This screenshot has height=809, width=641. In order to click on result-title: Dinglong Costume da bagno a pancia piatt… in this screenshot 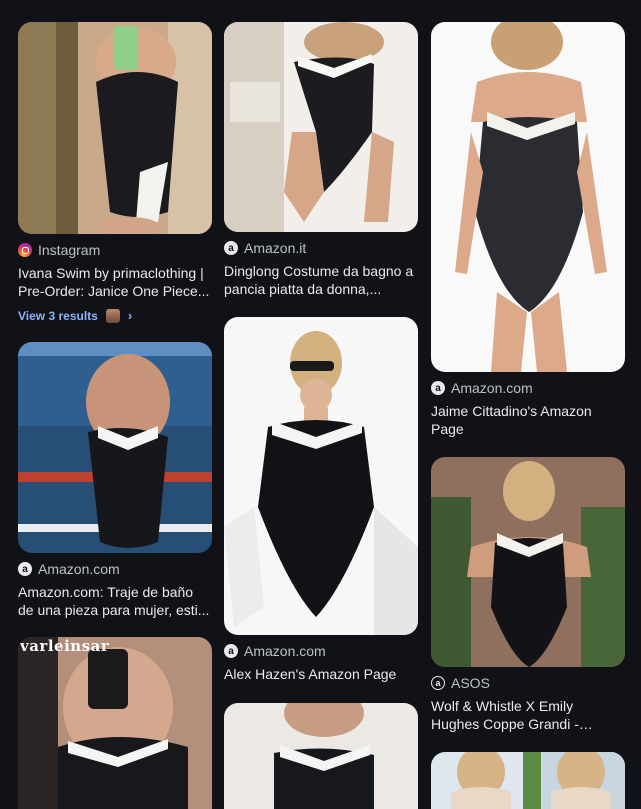, I will do `click(321, 280)`.